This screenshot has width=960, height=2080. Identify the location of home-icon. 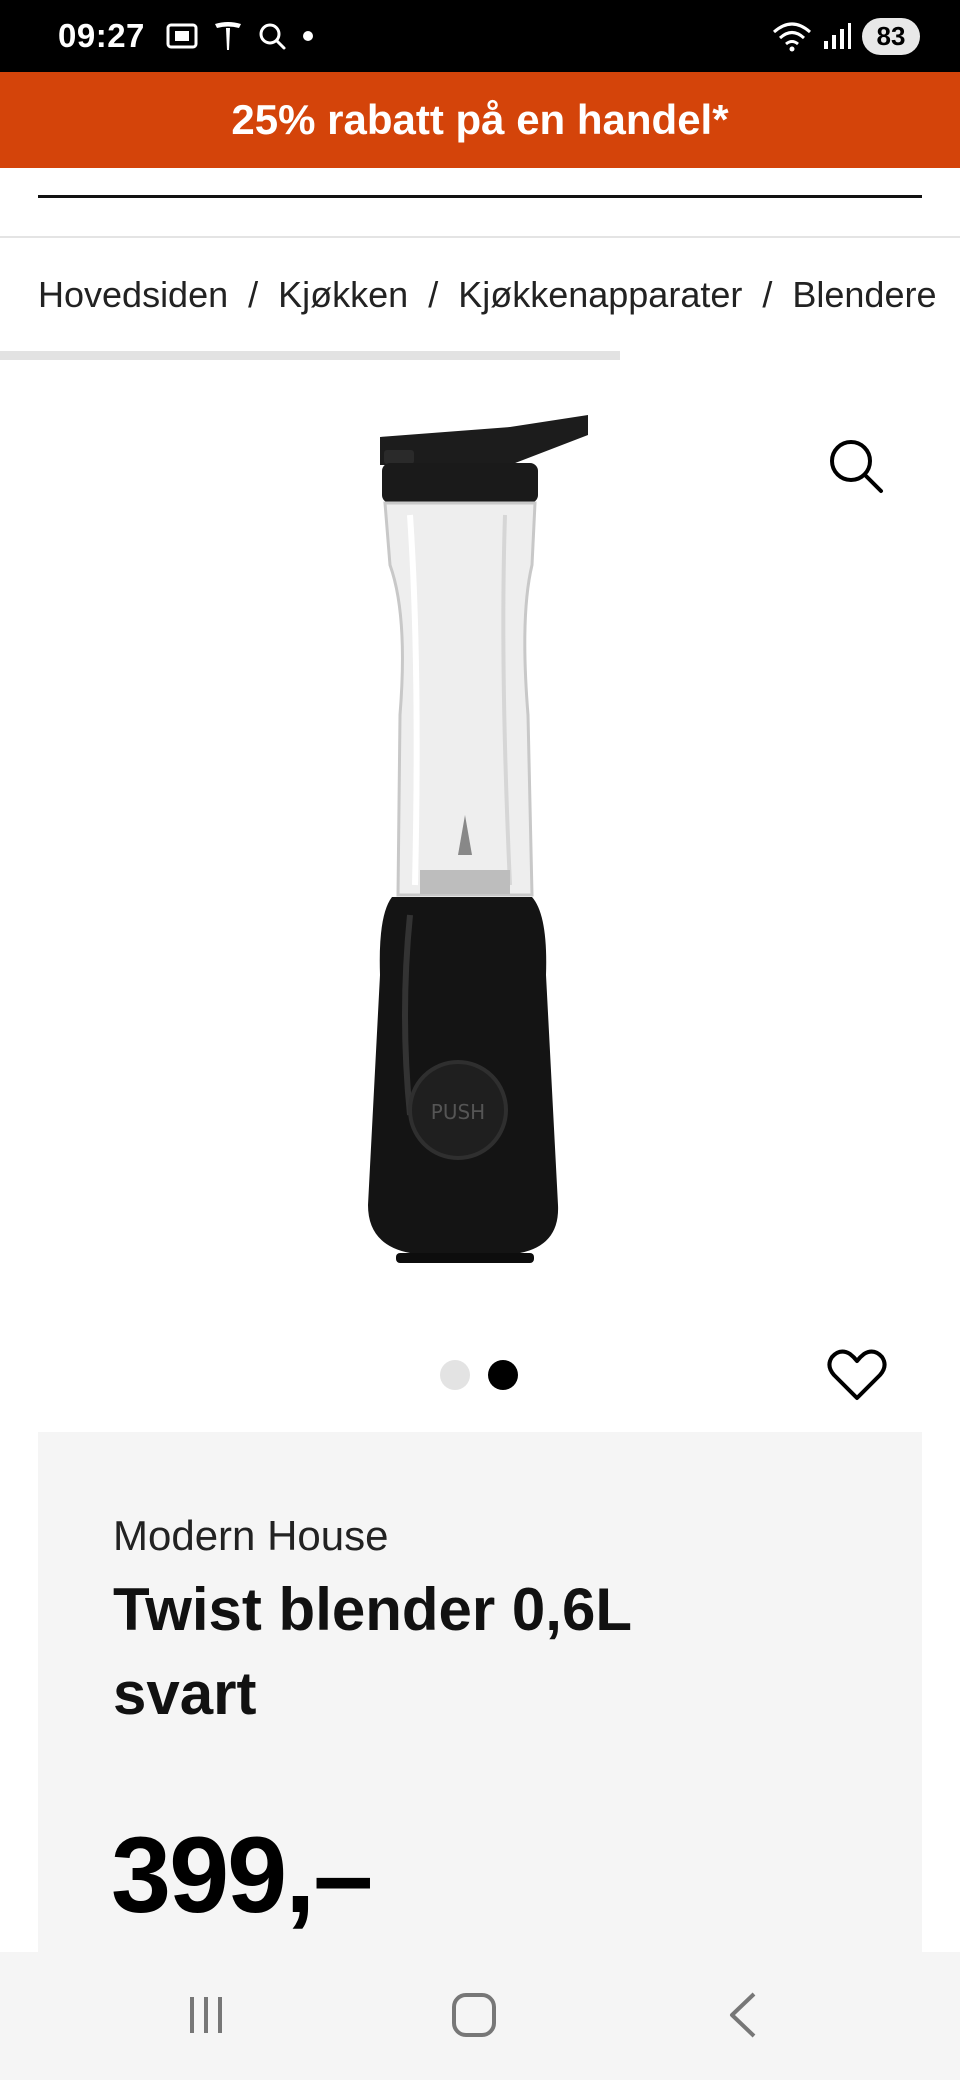
(474, 2015).